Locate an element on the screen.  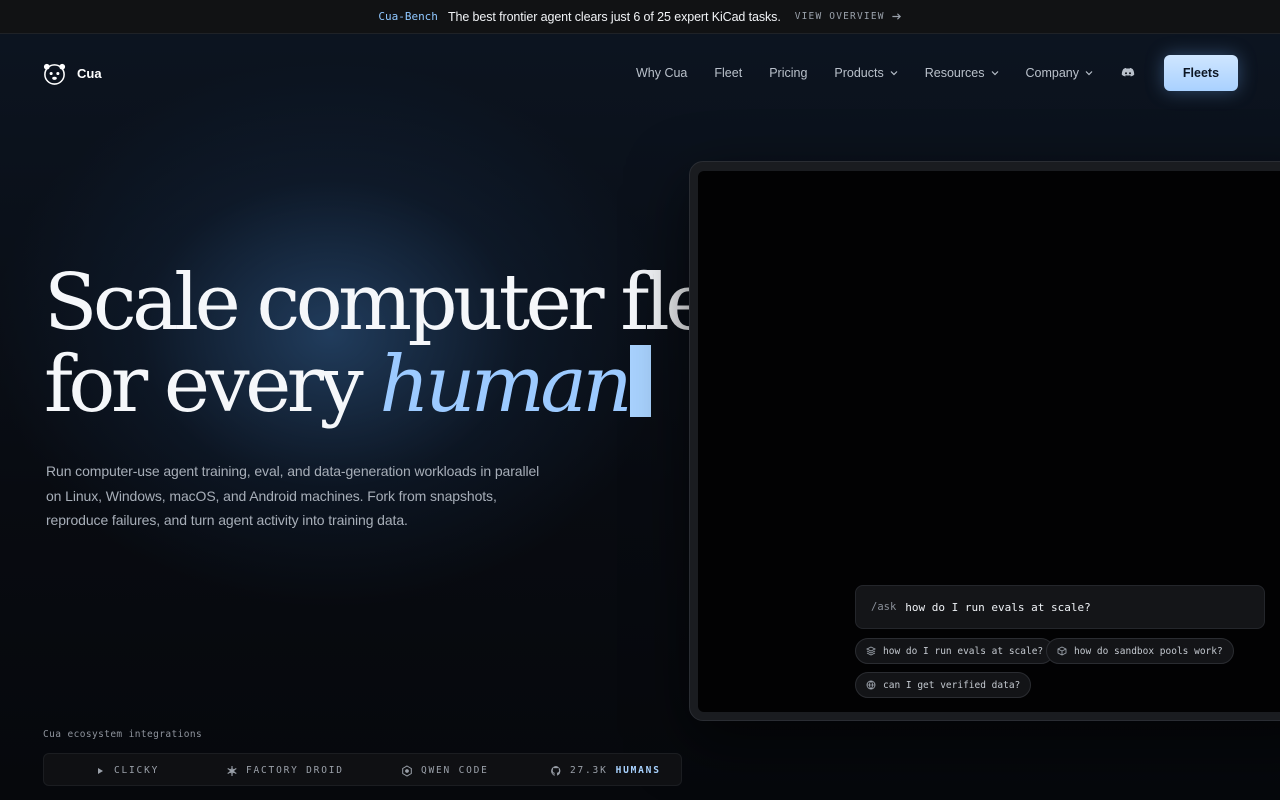
integration-label: CLICKY is located at coordinates (137, 770).